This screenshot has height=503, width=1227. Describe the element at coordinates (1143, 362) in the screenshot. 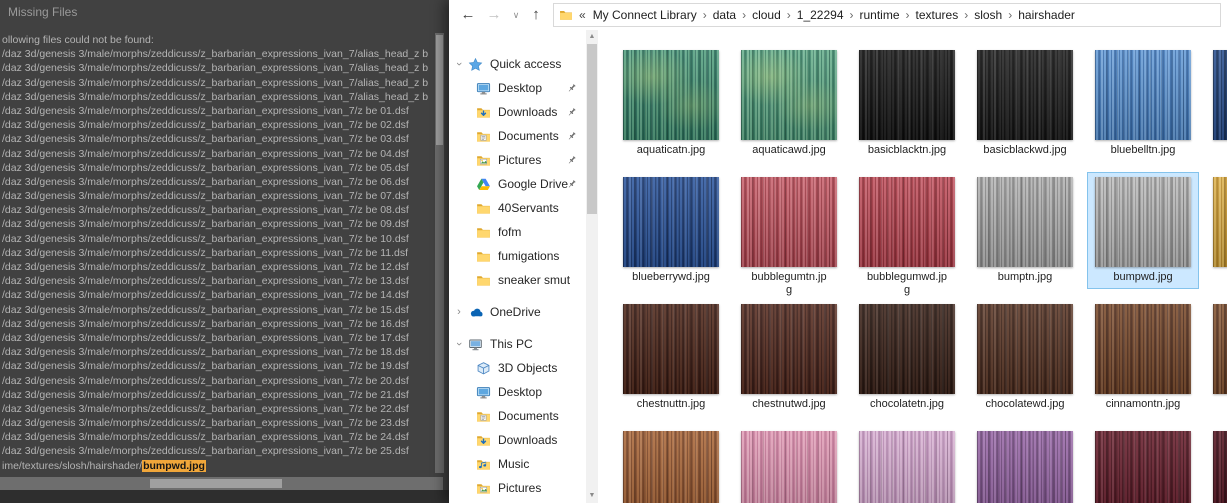

I see `file-item-cinnamontn-jpg: cinnamontn.jpg` at that location.